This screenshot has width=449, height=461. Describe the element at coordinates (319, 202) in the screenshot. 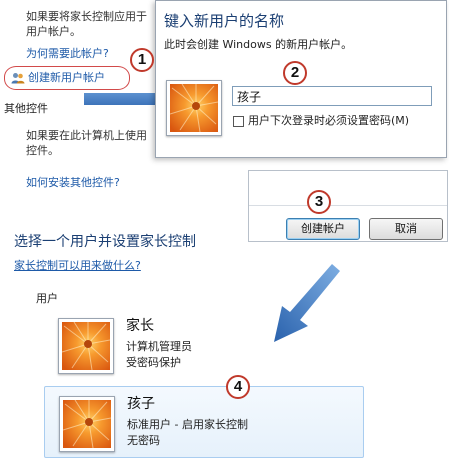

I see `step-3-marker: 3` at that location.